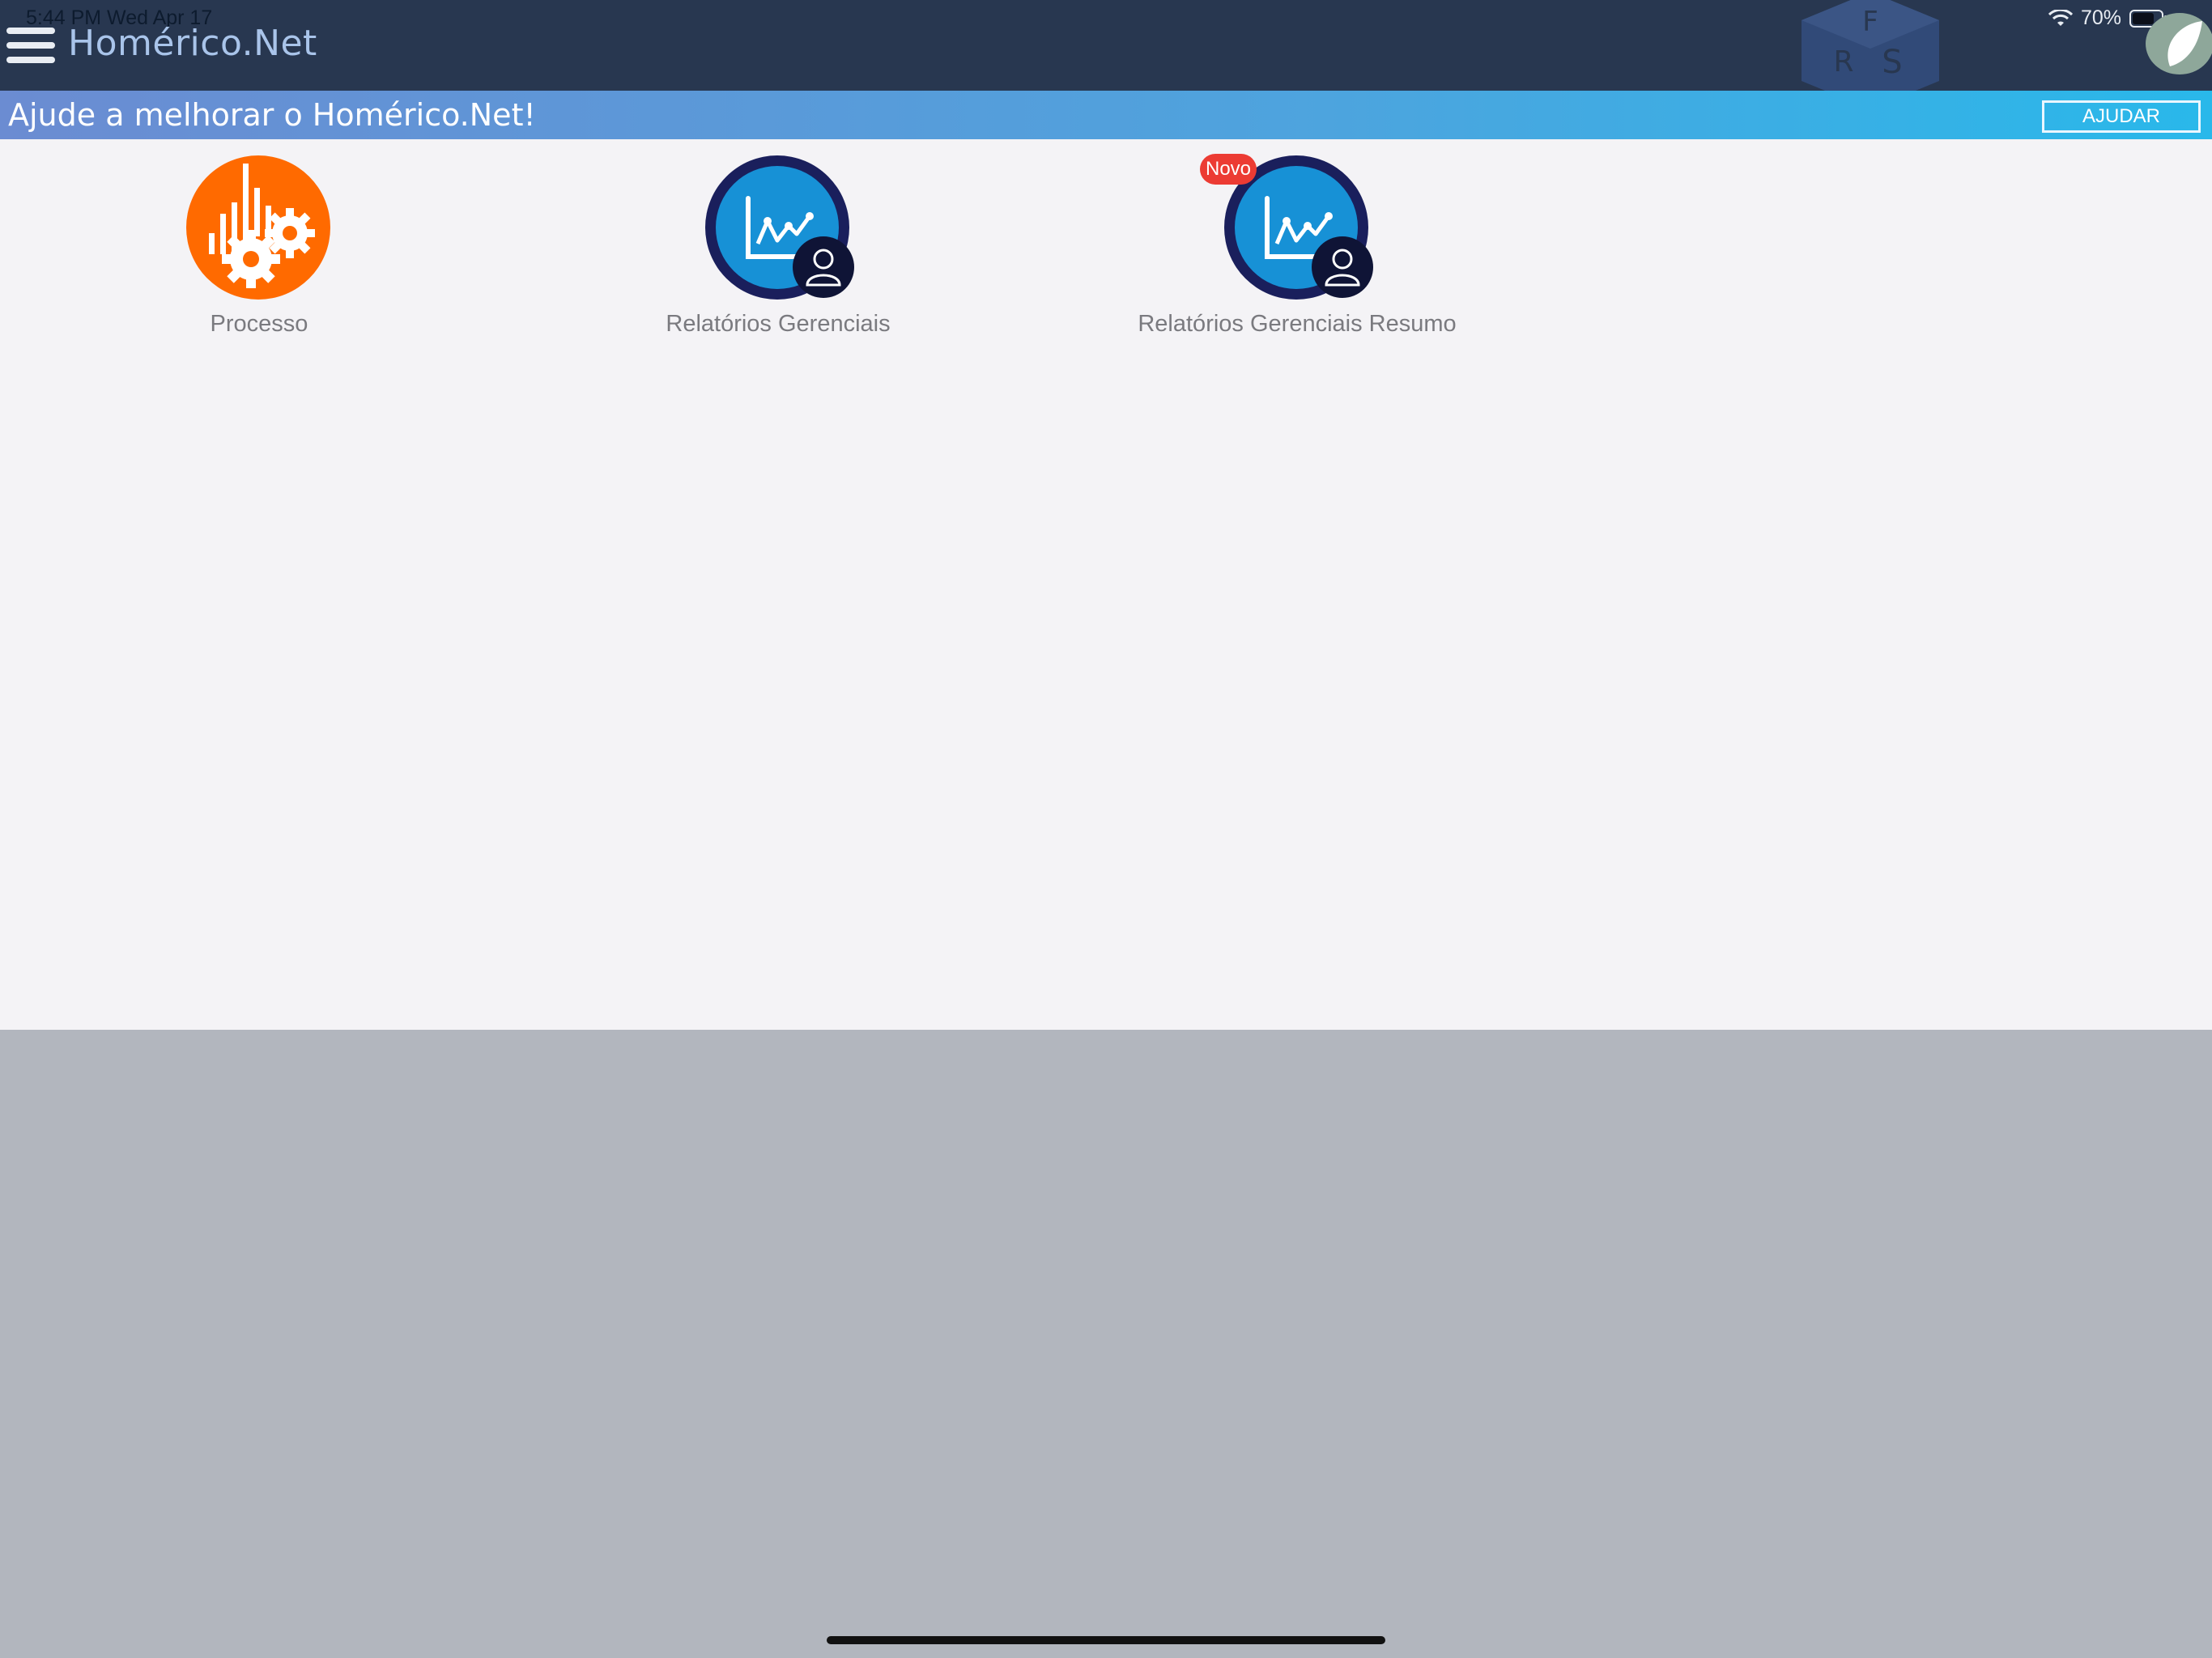  I want to click on user-avatar, so click(2179, 43).